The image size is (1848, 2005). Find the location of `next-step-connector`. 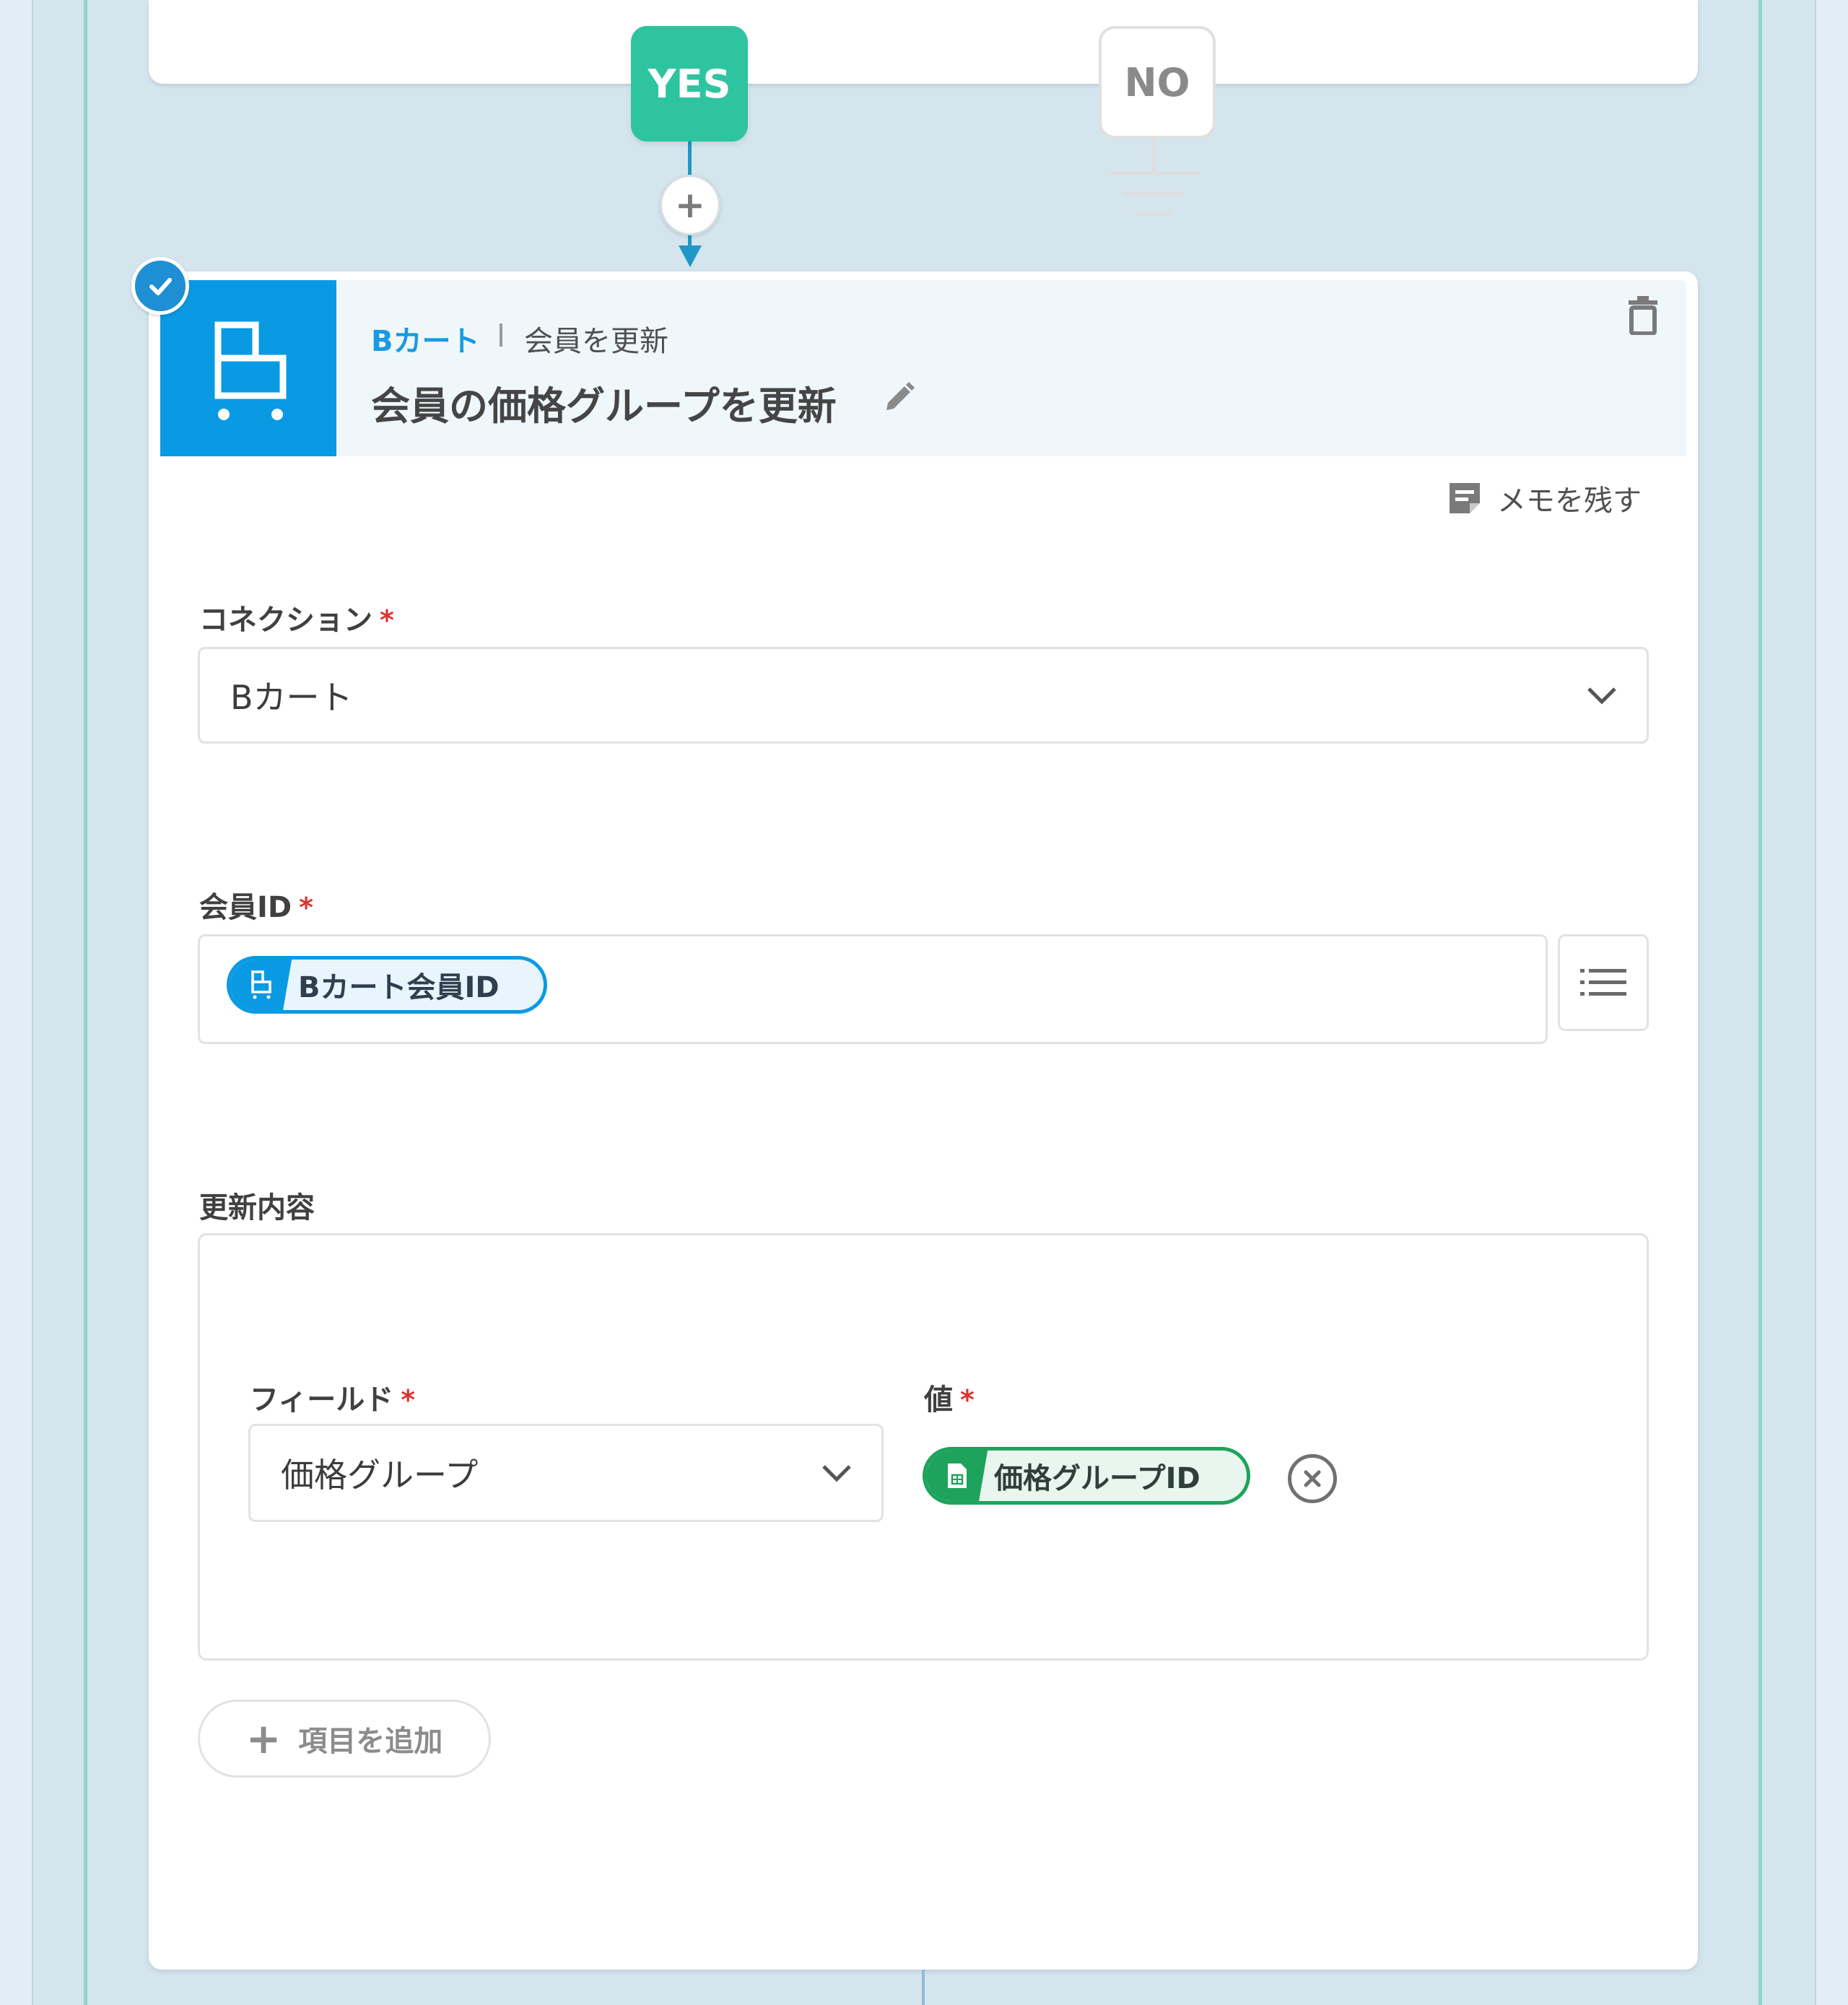

next-step-connector is located at coordinates (924, 1987).